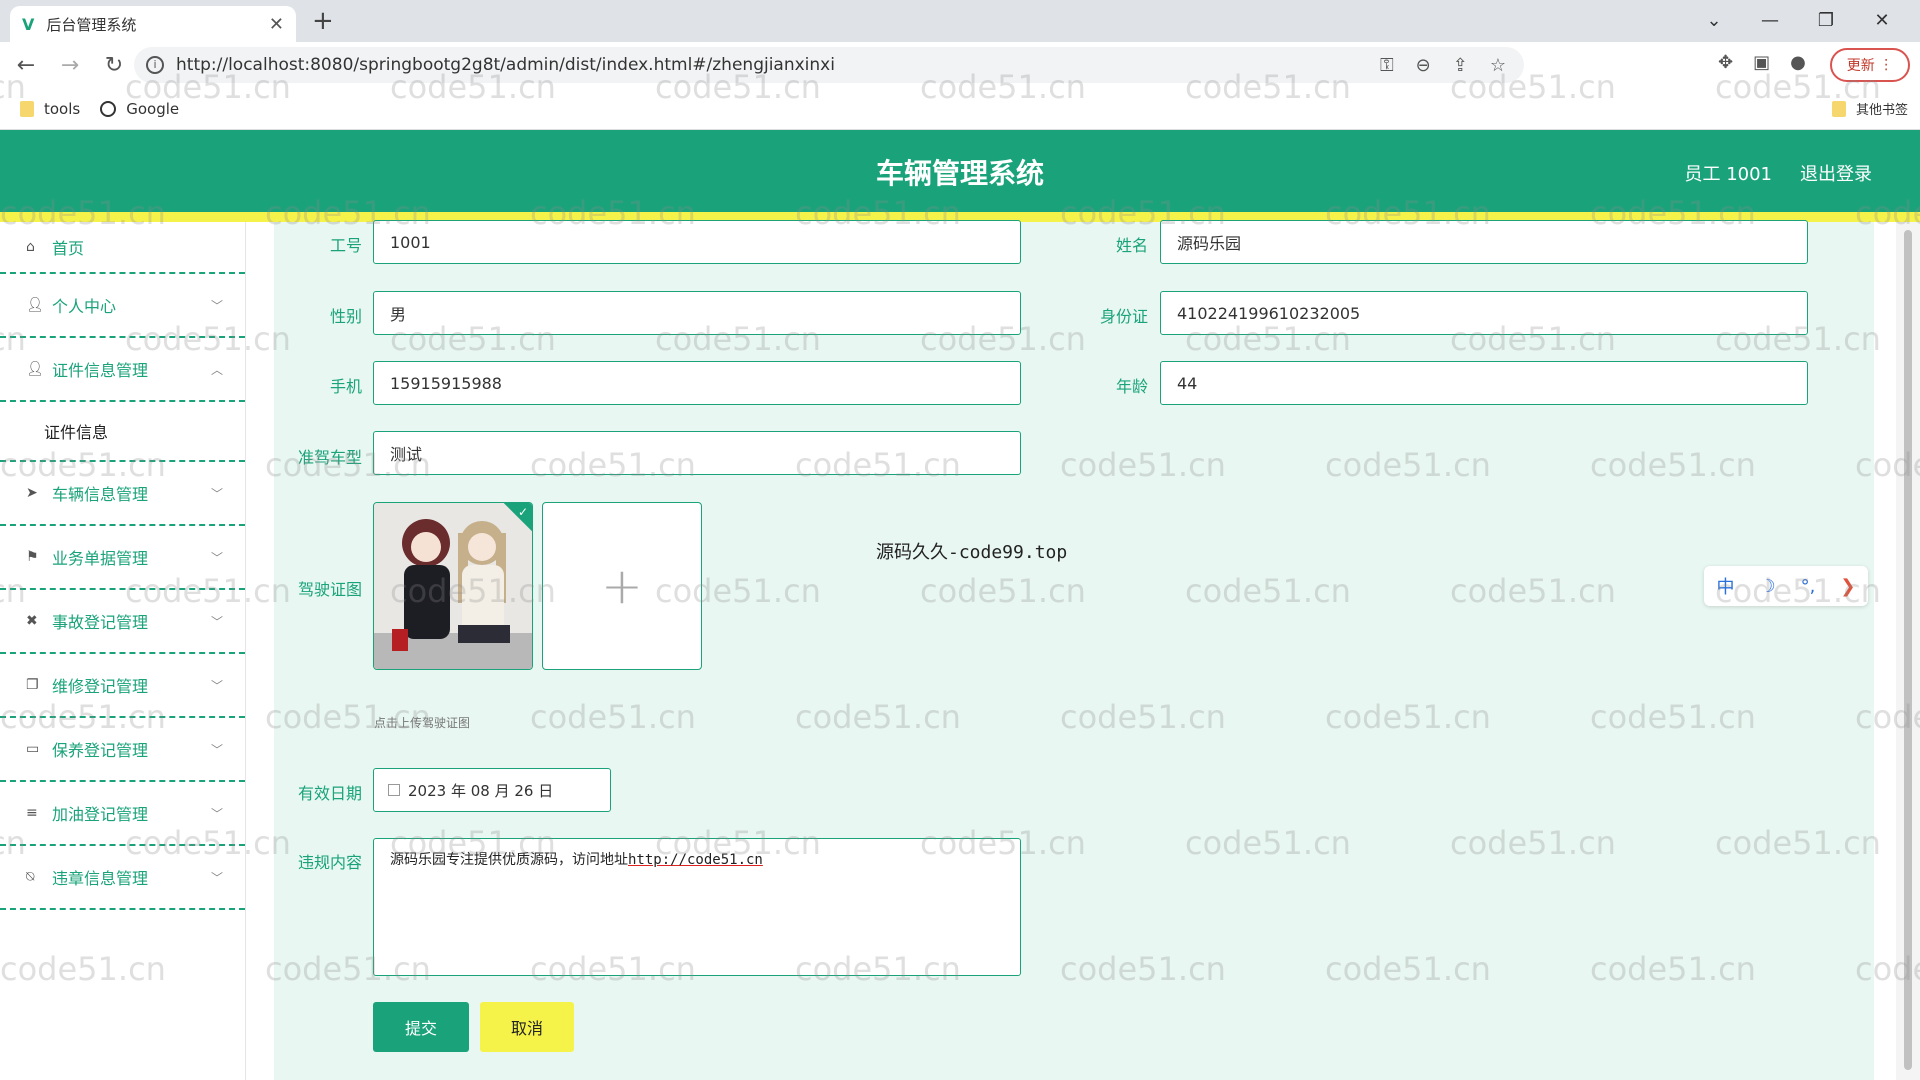 This screenshot has height=1080, width=1920. I want to click on bookmark-label: Google, so click(153, 108).